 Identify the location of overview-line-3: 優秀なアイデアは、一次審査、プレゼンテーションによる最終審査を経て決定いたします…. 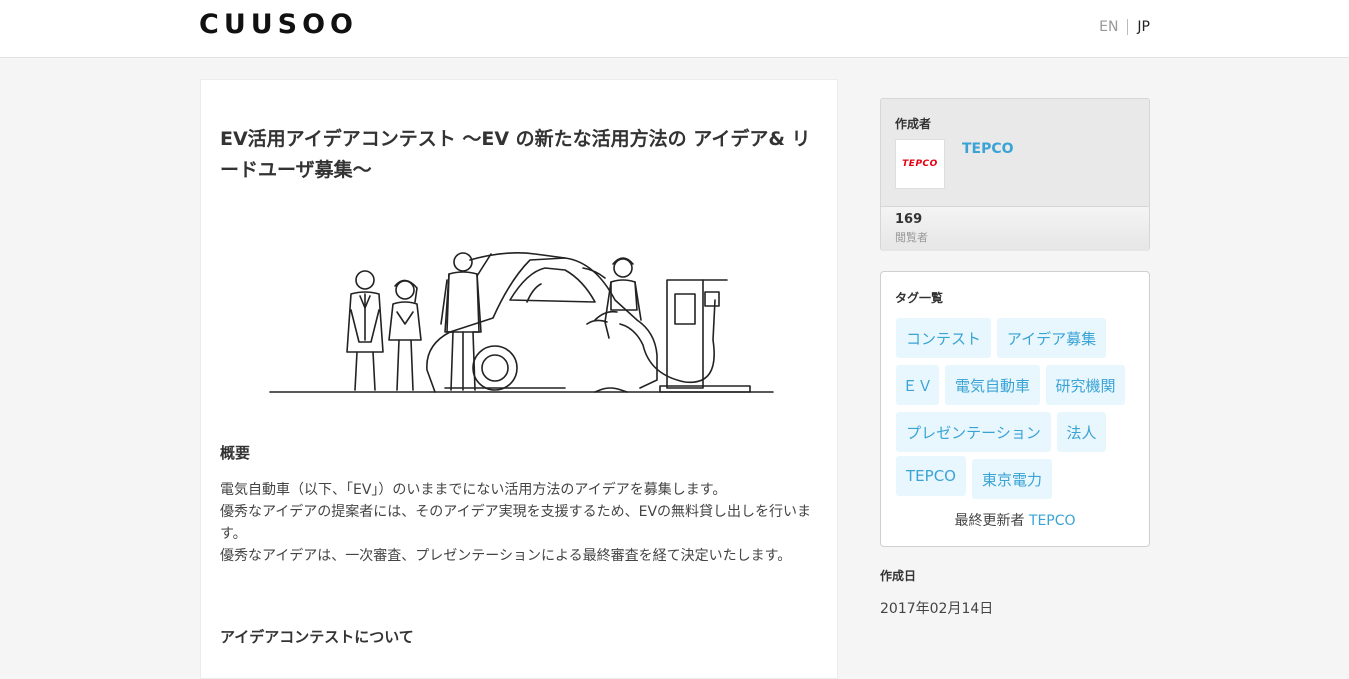
(506, 556).